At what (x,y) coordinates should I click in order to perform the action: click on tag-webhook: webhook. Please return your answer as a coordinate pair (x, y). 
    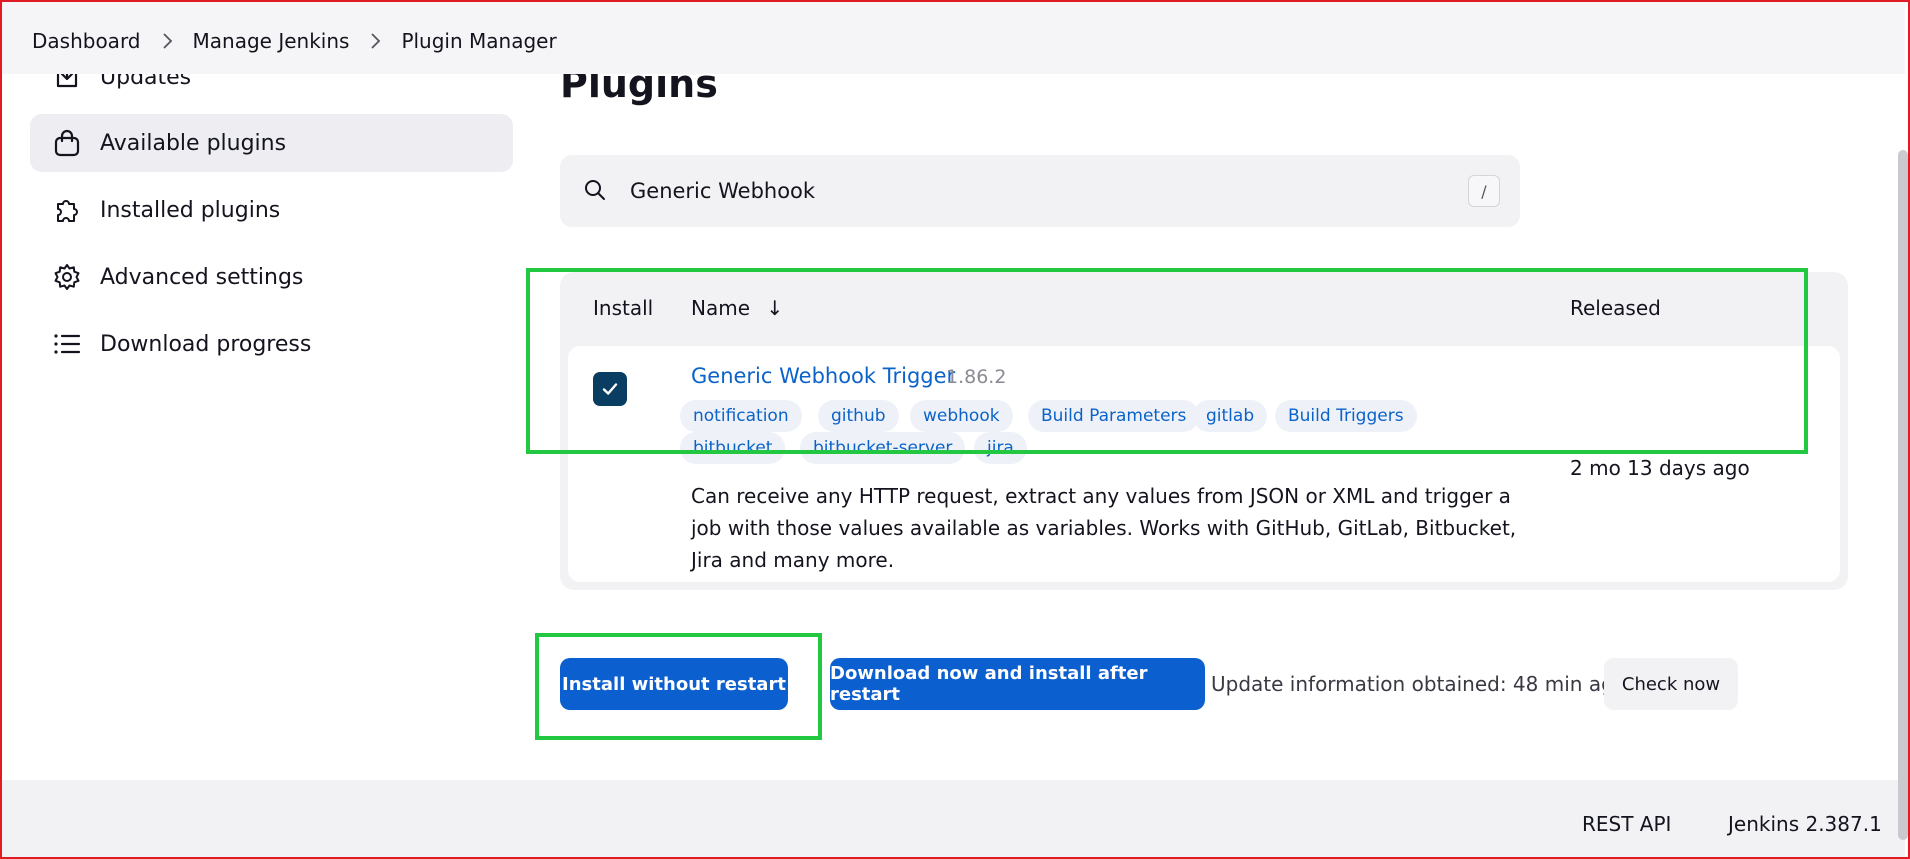
    Looking at the image, I should click on (961, 416).